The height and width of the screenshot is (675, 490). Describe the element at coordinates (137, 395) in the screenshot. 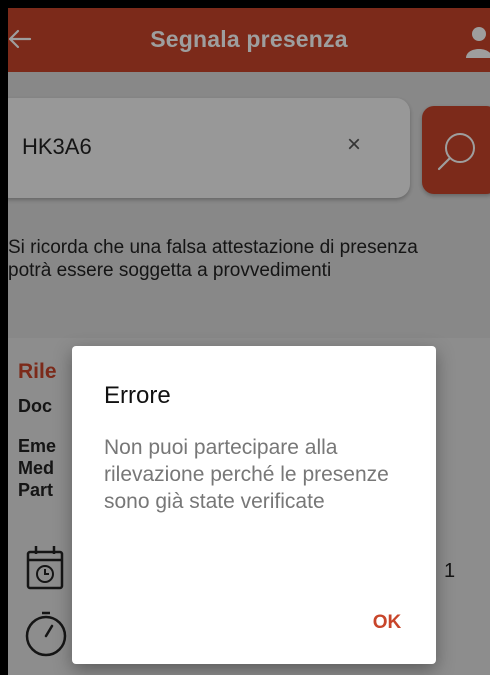

I see `dialog-title: Errore` at that location.